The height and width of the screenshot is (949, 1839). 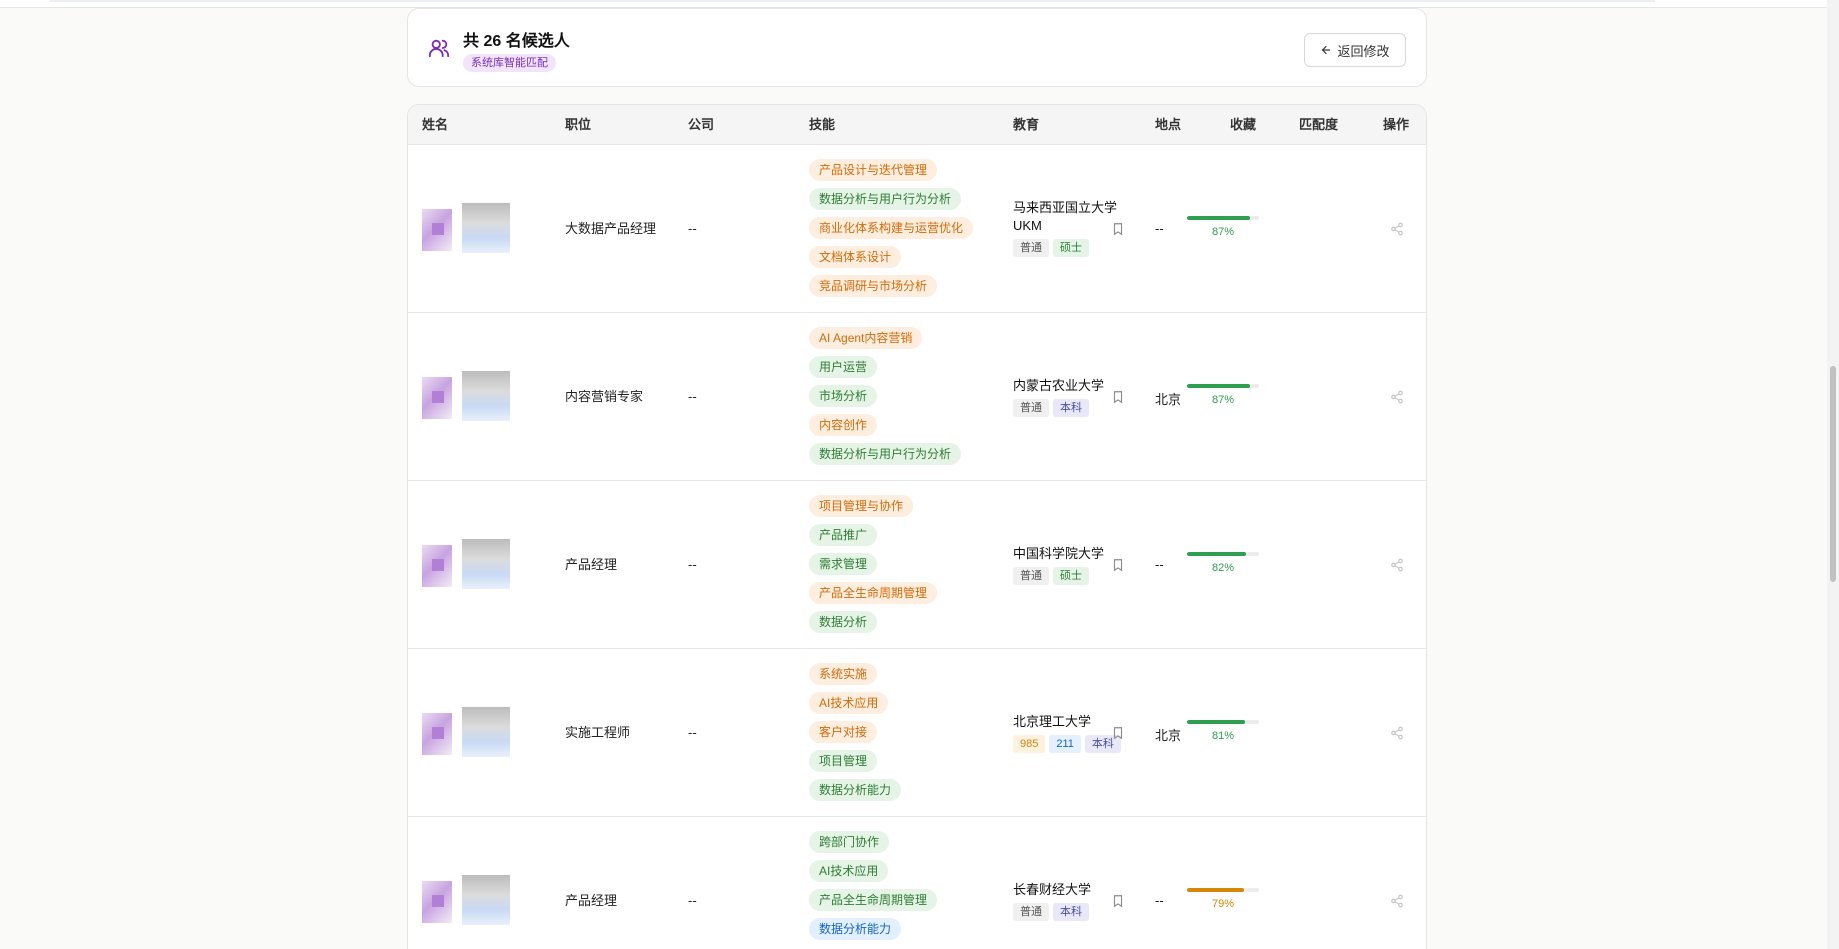 I want to click on position-cell: 内容营销专家, so click(x=604, y=396).